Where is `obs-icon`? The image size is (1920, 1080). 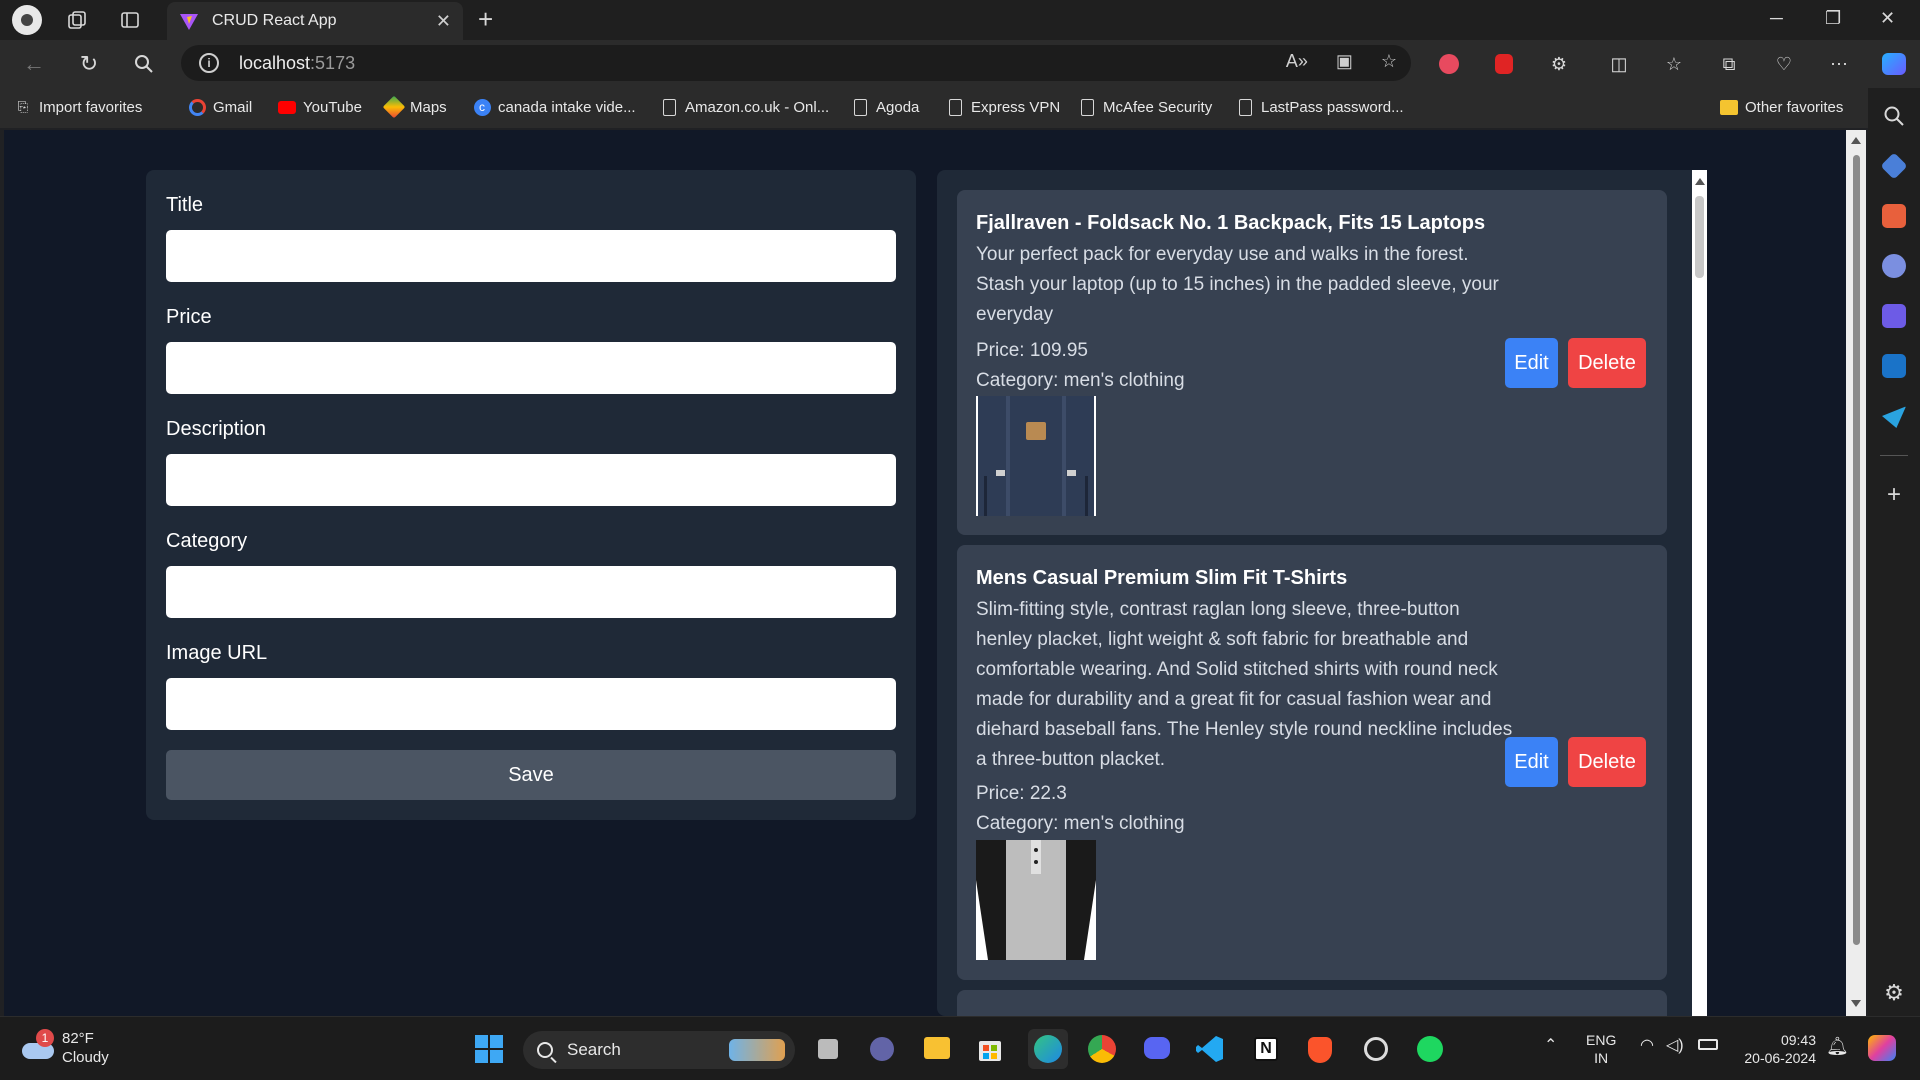 obs-icon is located at coordinates (1376, 1049).